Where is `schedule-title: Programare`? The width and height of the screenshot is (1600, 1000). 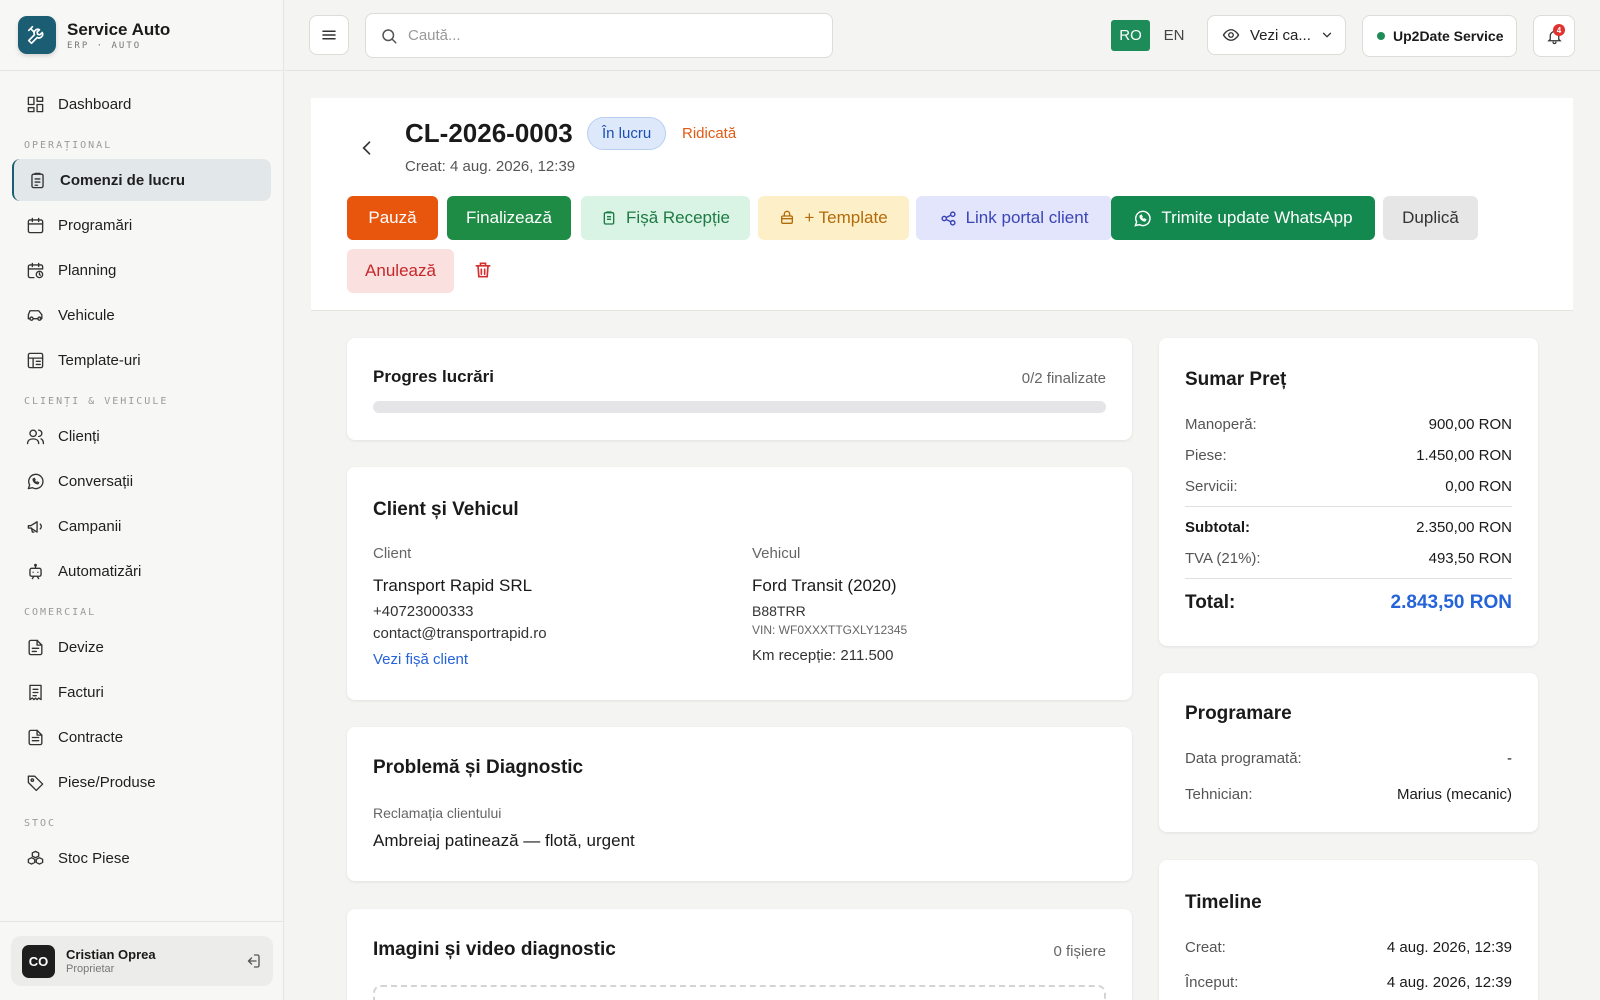
schedule-title: Programare is located at coordinates (1238, 713).